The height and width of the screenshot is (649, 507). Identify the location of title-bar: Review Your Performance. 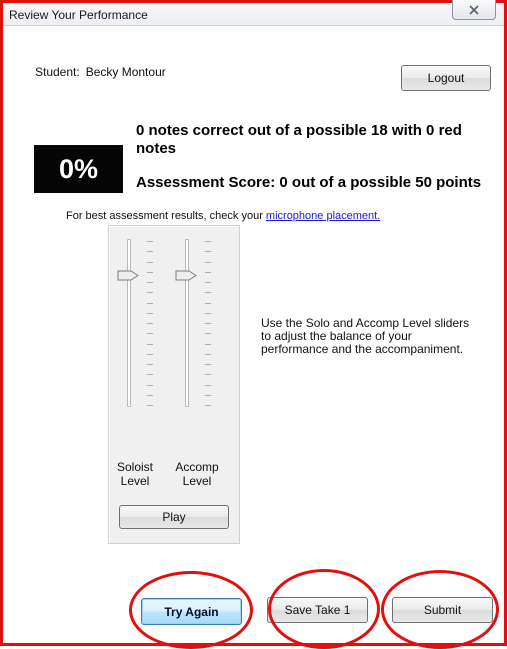
(253, 13).